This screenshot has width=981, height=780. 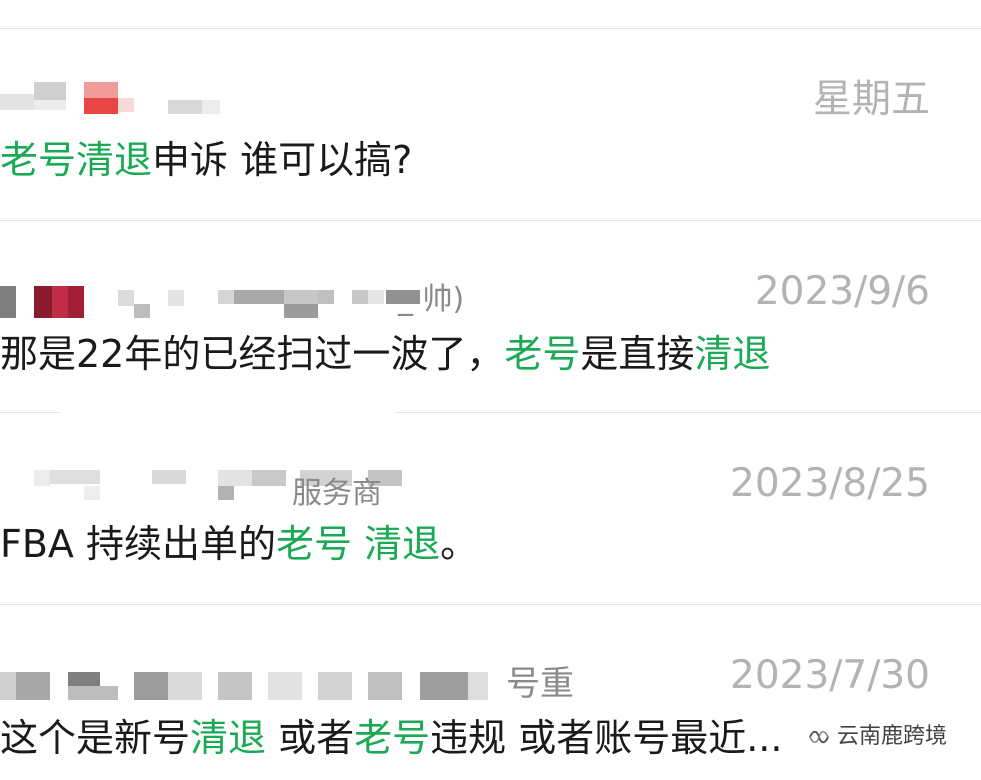 I want to click on sender-name-partial: 号重, so click(x=540, y=684).